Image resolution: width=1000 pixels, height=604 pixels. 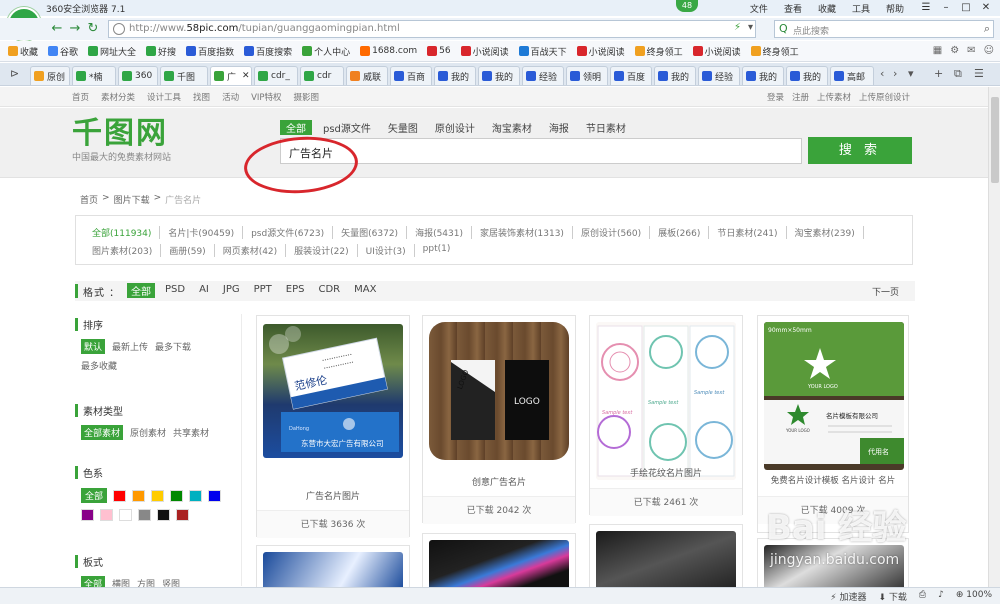 I want to click on card-title: 免费名片设计模板 名片设计 名片, so click(x=833, y=480).